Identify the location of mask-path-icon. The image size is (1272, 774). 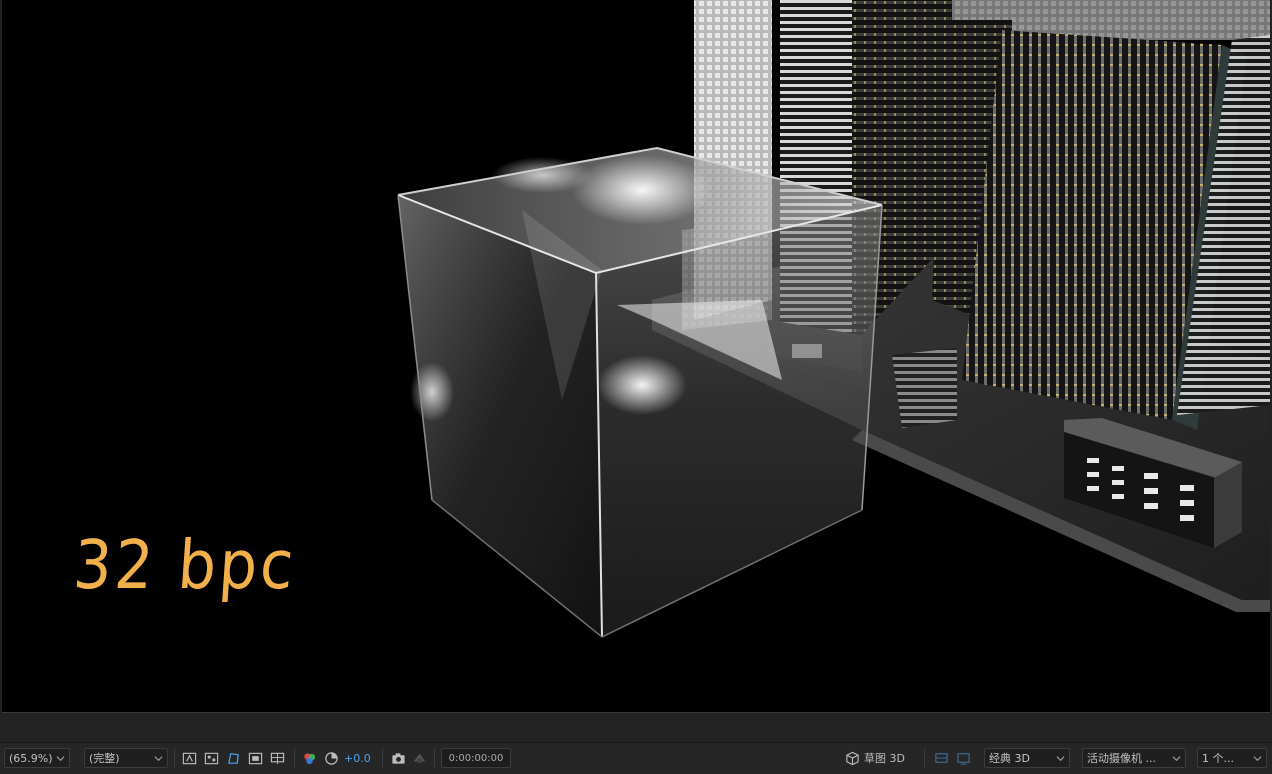
(233, 758).